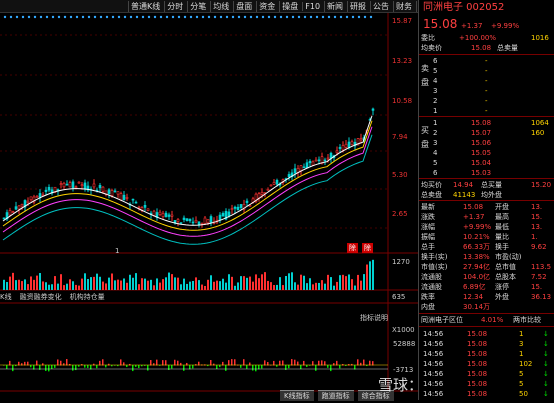  Describe the element at coordinates (243, 6) in the screenshot. I see `toolbar-item: 盘面` at that location.